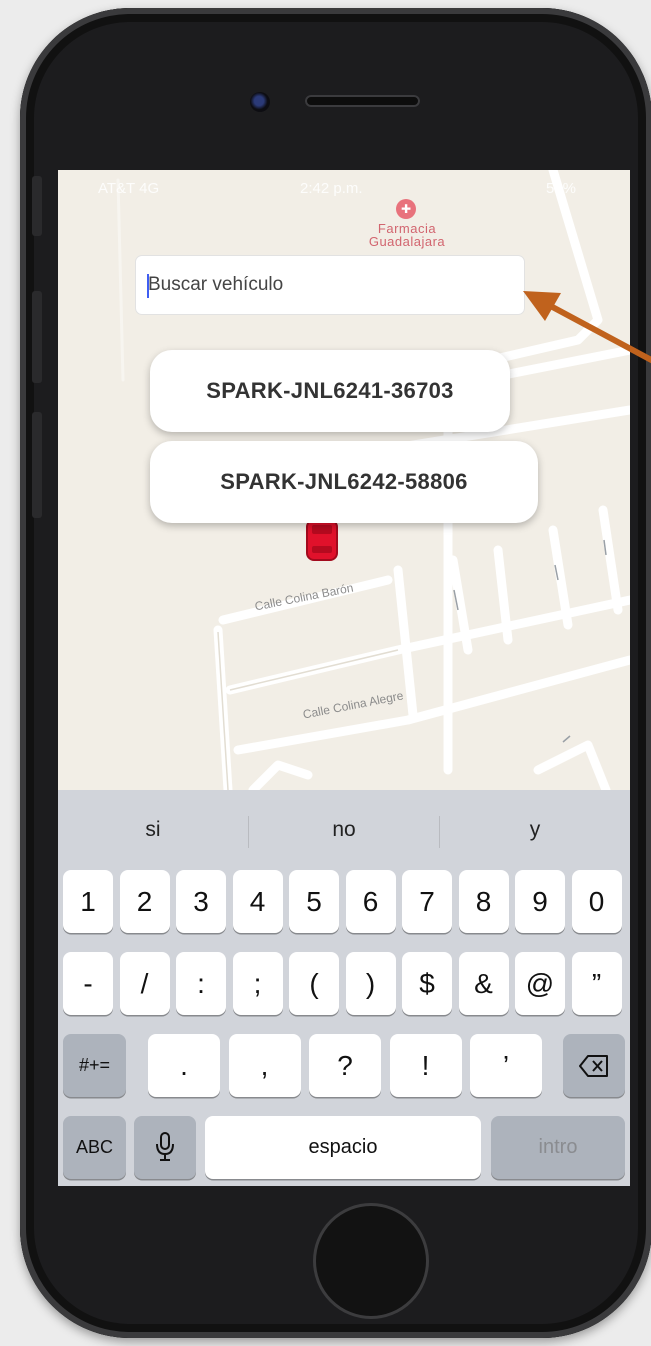  I want to click on vehicle-marker-icon, so click(322, 540).